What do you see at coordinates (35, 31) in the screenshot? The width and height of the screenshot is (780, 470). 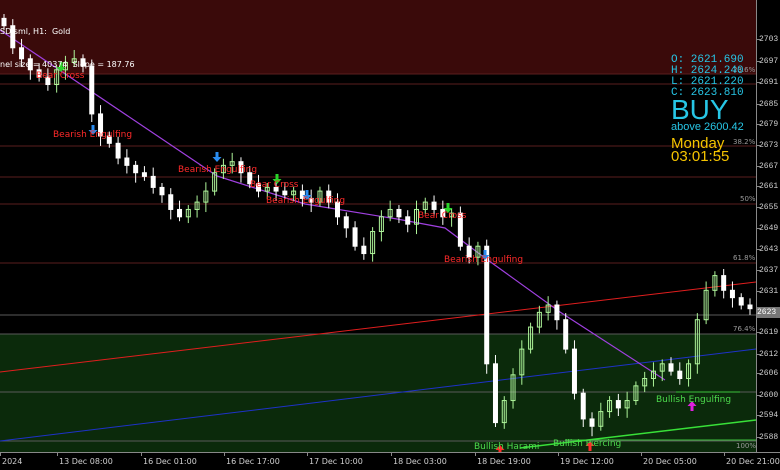 I see `symbol-line: SD.sml, H1: Gold` at bounding box center [35, 31].